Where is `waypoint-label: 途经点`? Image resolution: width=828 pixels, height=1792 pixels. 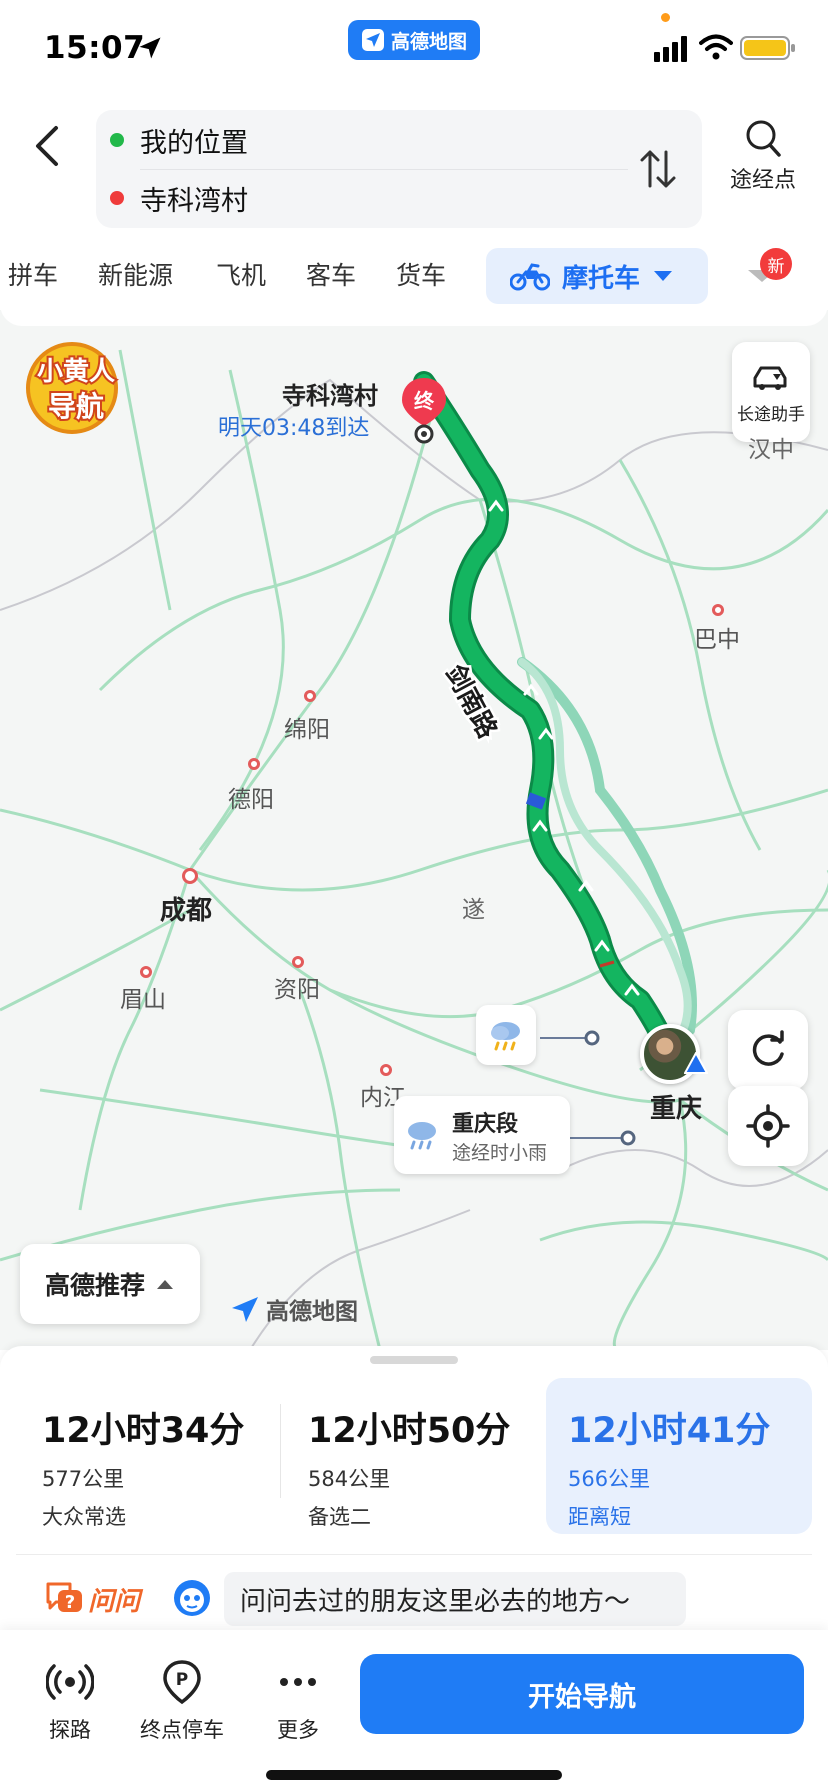 waypoint-label: 途经点 is located at coordinates (762, 180).